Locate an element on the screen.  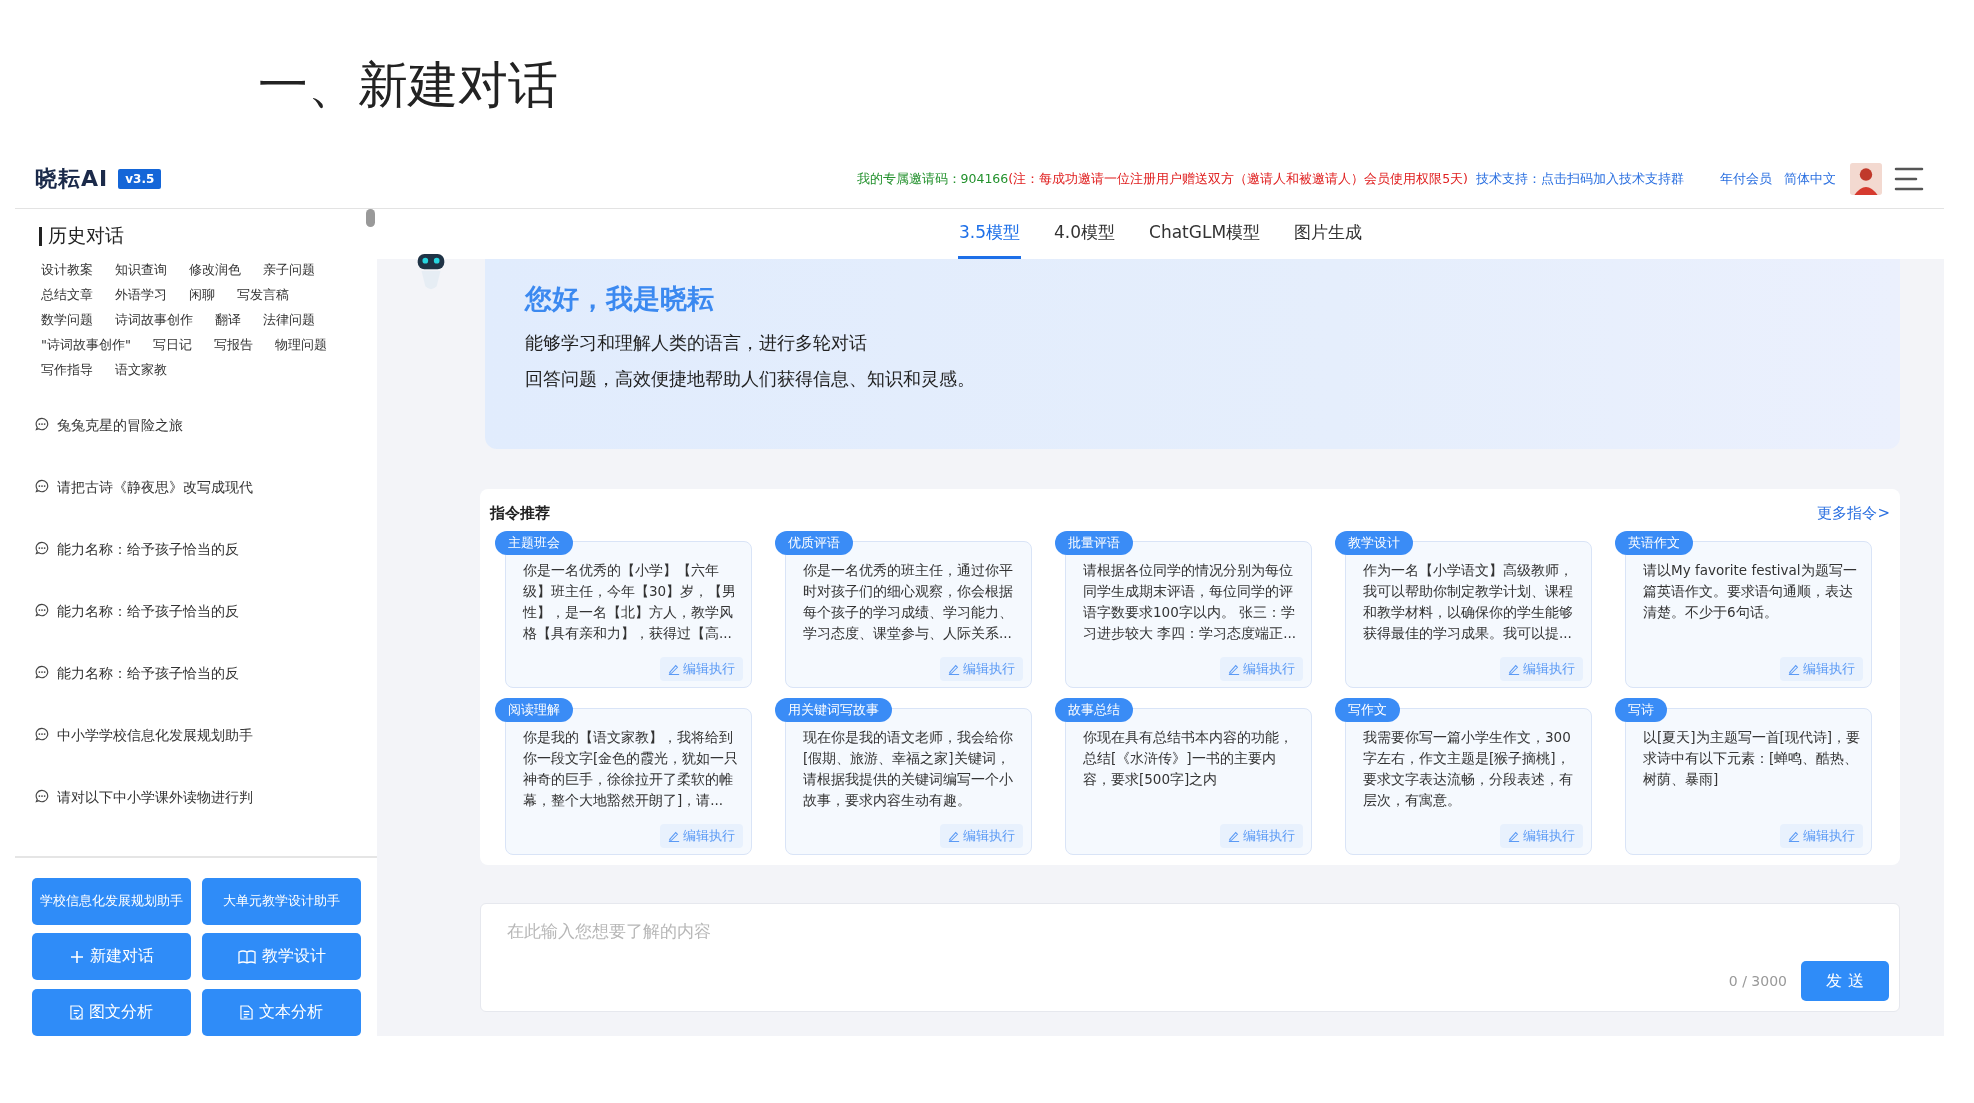
topic-tag: 知识查询 is located at coordinates (141, 270).